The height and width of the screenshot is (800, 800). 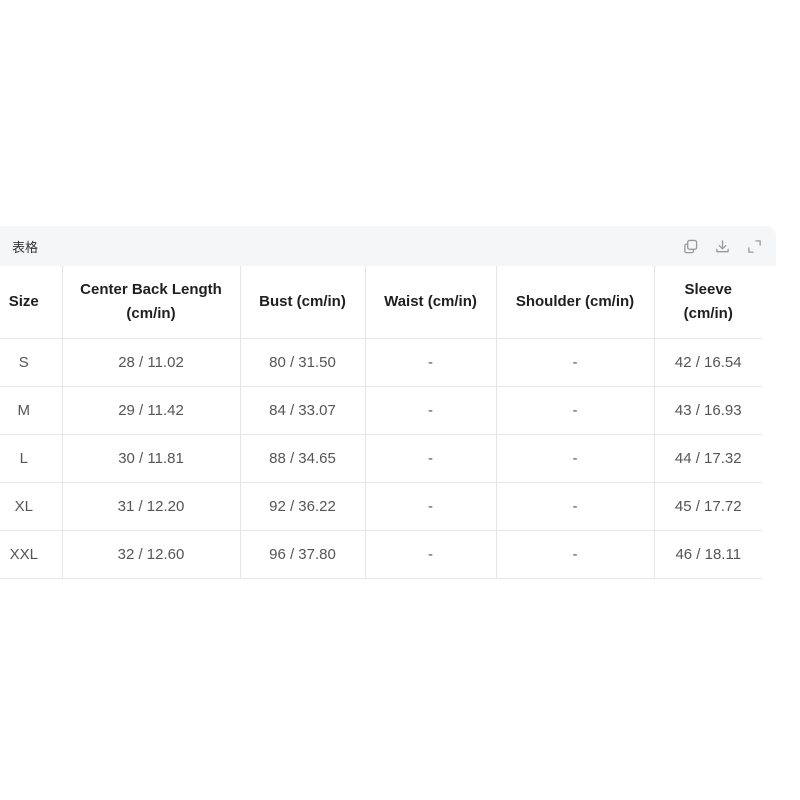 What do you see at coordinates (431, 302) in the screenshot?
I see `column-header-waist: Waist (cm/in)` at bounding box center [431, 302].